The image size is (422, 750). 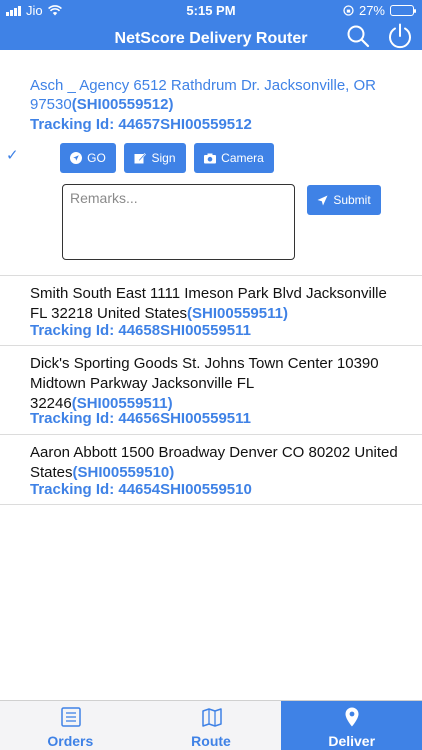 I want to click on camera-icon, so click(x=210, y=158).